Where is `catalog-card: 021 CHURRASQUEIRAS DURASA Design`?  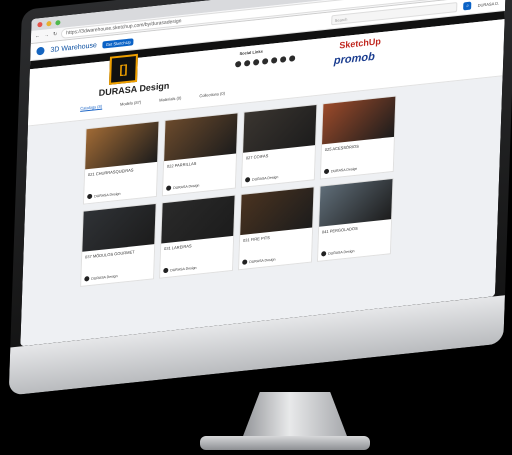 catalog-card: 021 CHURRASQUEIRAS DURASA Design is located at coordinates (121, 162).